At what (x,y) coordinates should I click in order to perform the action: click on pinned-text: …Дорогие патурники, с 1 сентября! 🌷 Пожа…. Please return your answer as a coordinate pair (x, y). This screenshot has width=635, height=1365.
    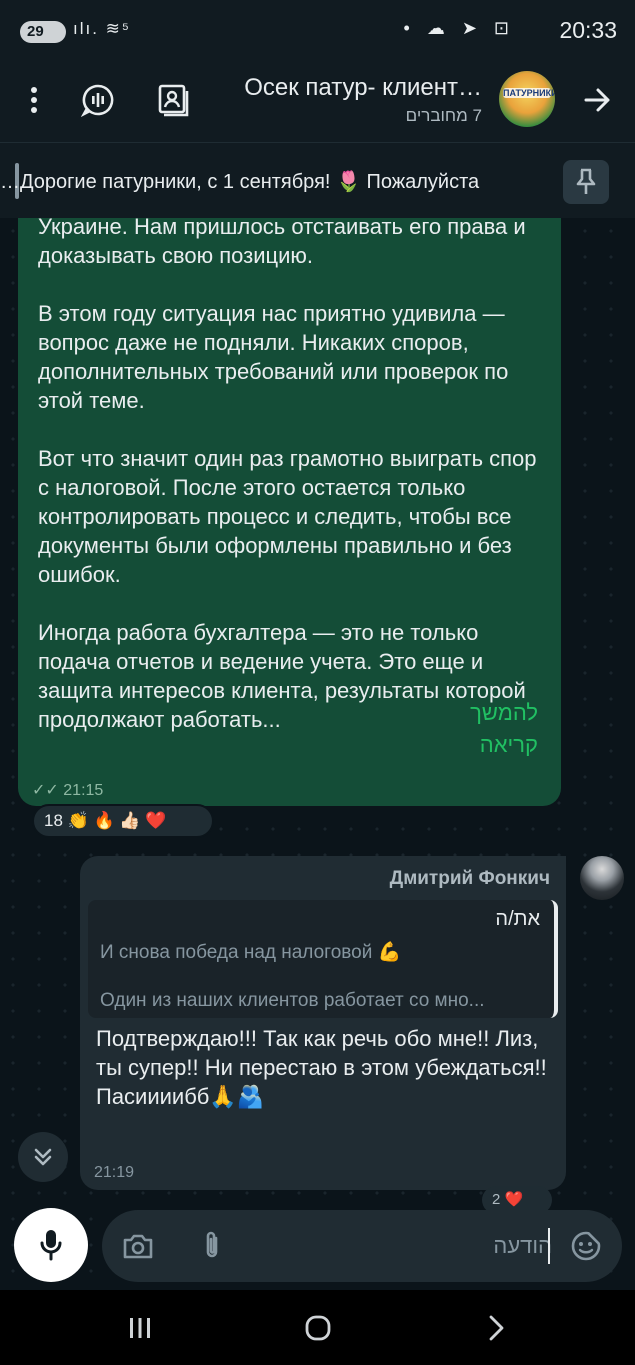
    Looking at the image, I should click on (280, 181).